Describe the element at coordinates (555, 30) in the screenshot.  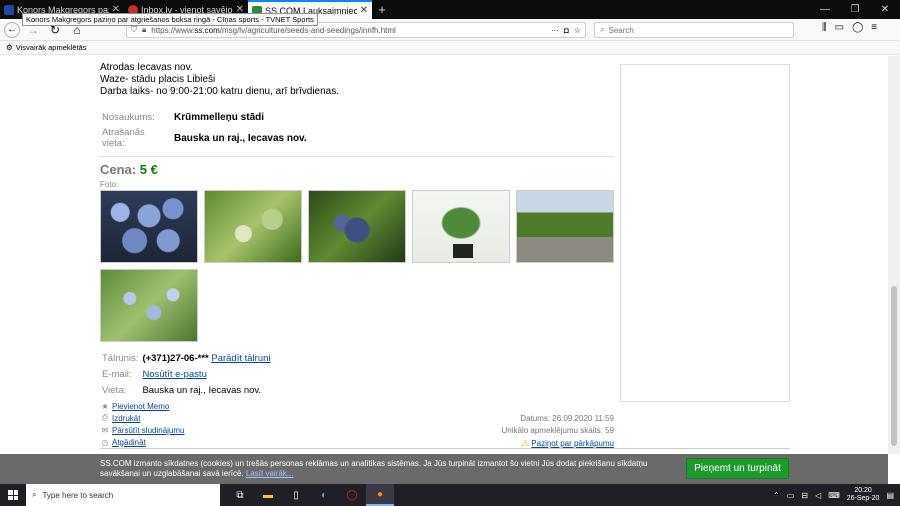
I see `more-actions-icon: ···` at that location.